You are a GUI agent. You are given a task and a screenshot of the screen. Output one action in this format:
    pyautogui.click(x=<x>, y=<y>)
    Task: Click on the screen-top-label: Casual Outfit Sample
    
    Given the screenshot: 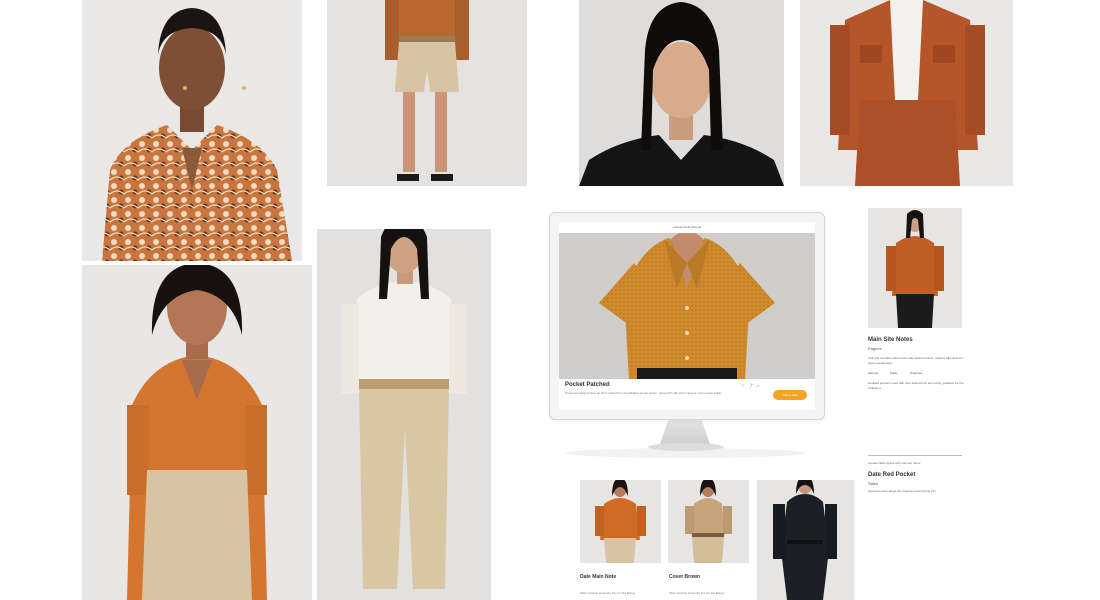 What is the action you would take?
    pyautogui.click(x=687, y=227)
    